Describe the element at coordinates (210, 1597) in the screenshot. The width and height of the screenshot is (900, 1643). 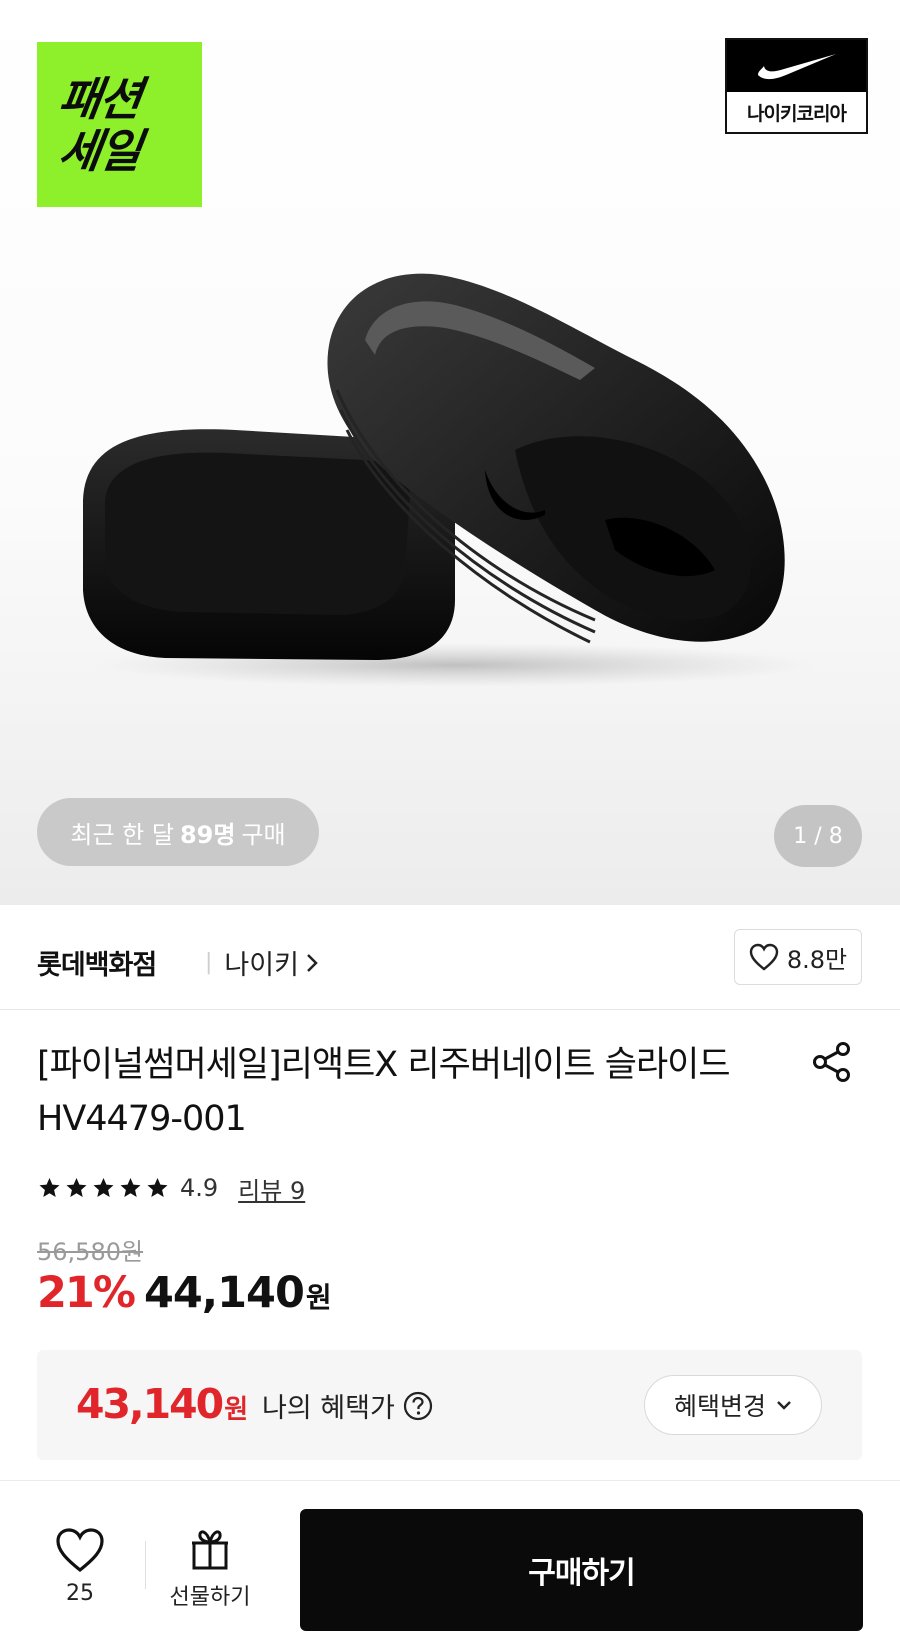
I see `gift-label: 선물하기` at that location.